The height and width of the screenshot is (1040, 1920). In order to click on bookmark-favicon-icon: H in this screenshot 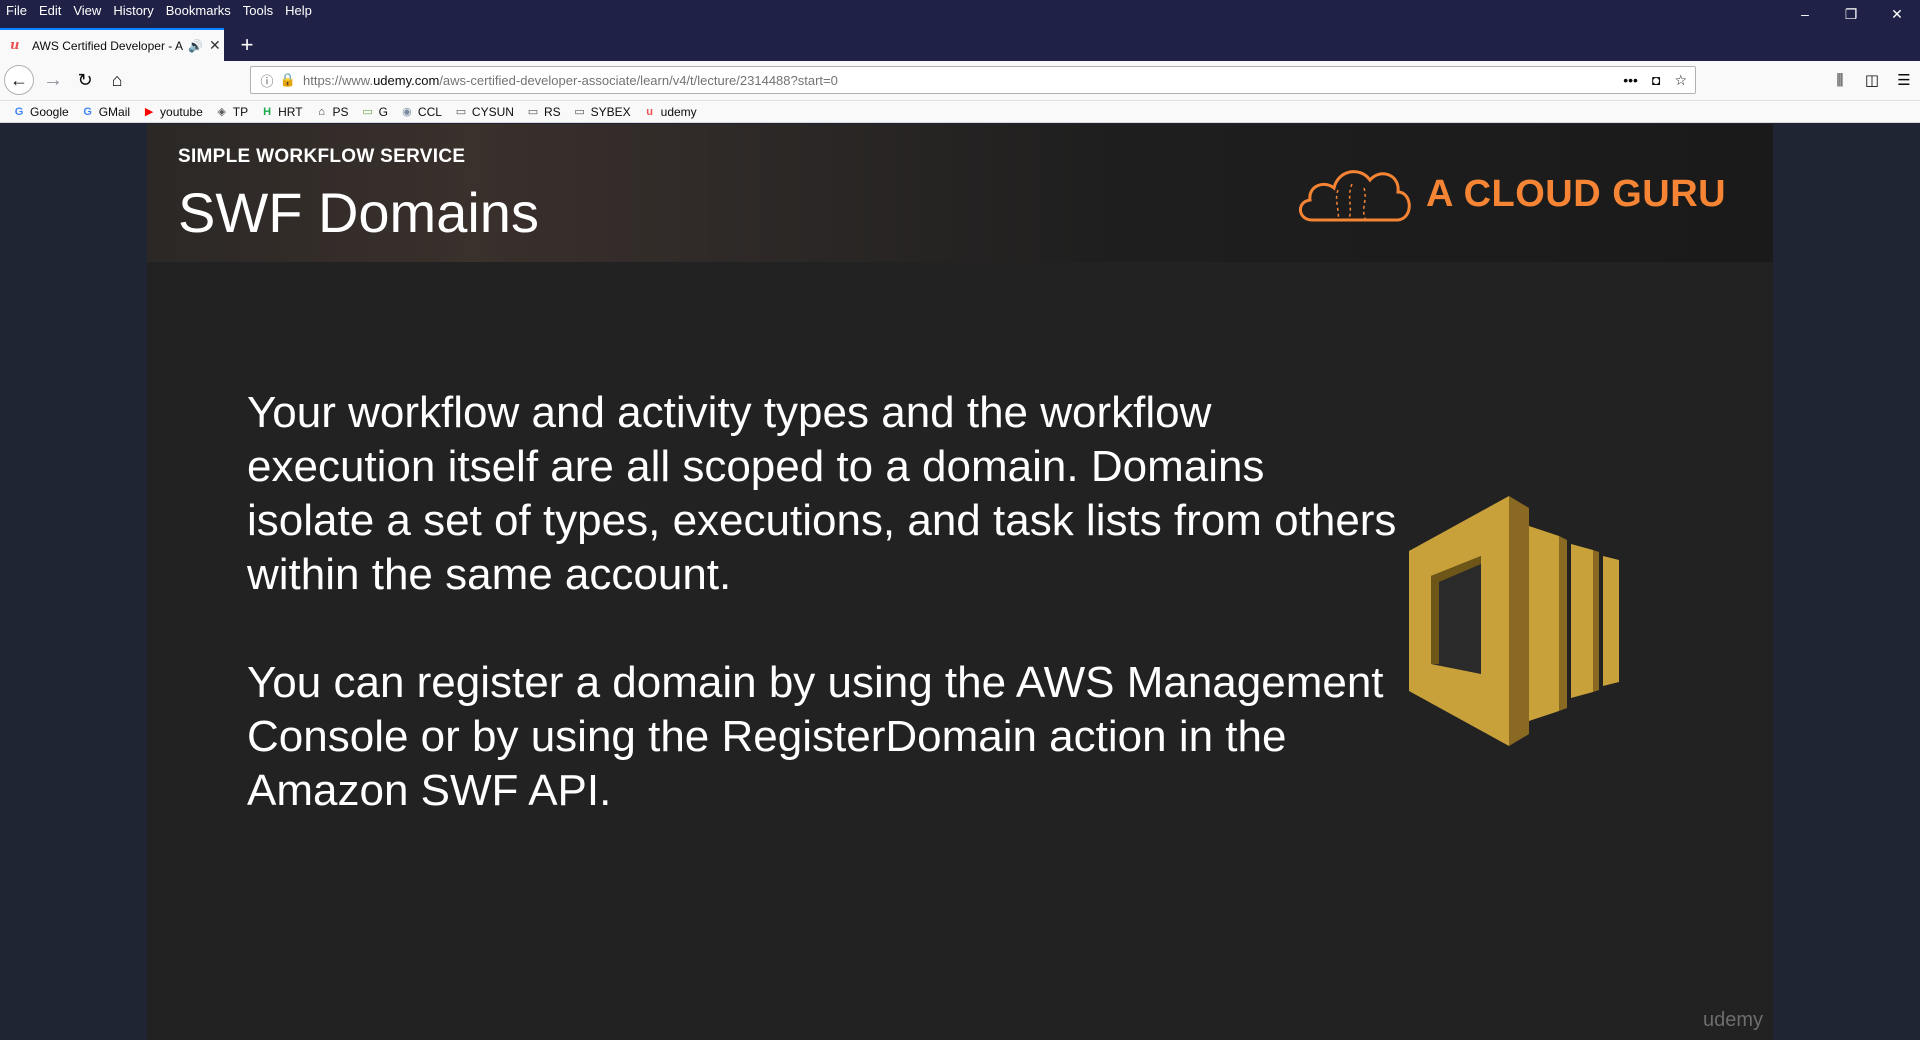, I will do `click(267, 111)`.